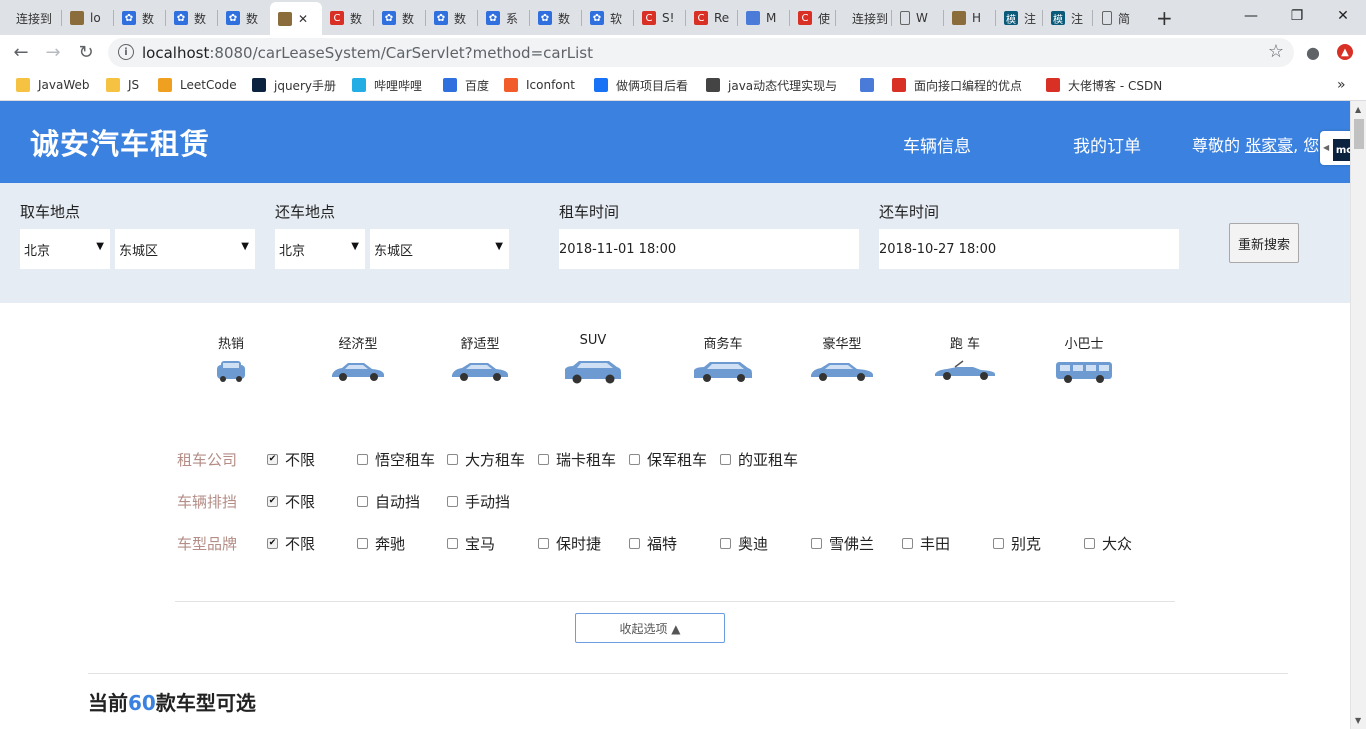 The image size is (1366, 729). What do you see at coordinates (471, 543) in the screenshot?
I see `filter-option-brand: 宝马` at bounding box center [471, 543].